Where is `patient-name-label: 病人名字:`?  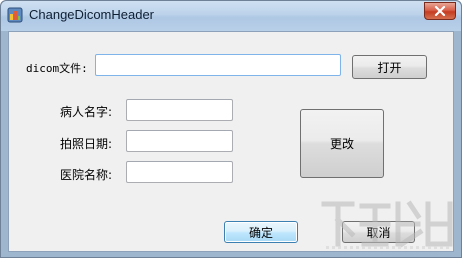 patient-name-label: 病人名字: is located at coordinates (86, 112).